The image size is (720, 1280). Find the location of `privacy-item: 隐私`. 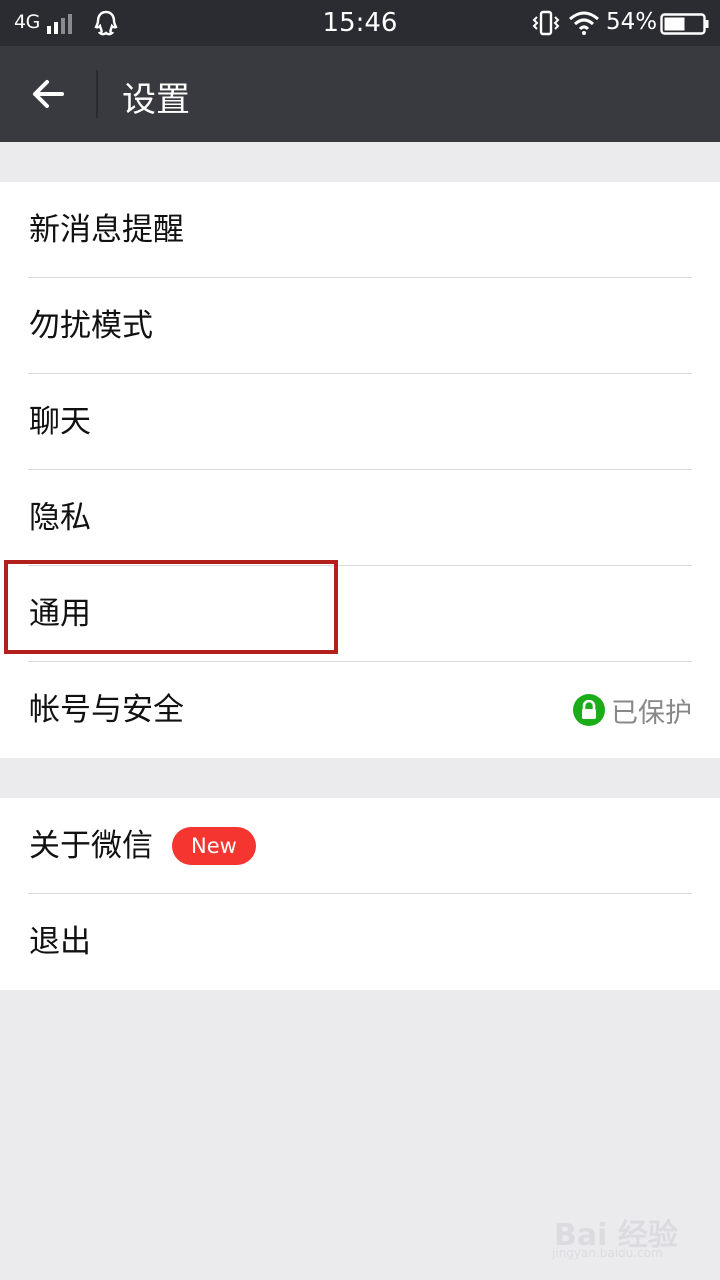

privacy-item: 隐私 is located at coordinates (360, 518).